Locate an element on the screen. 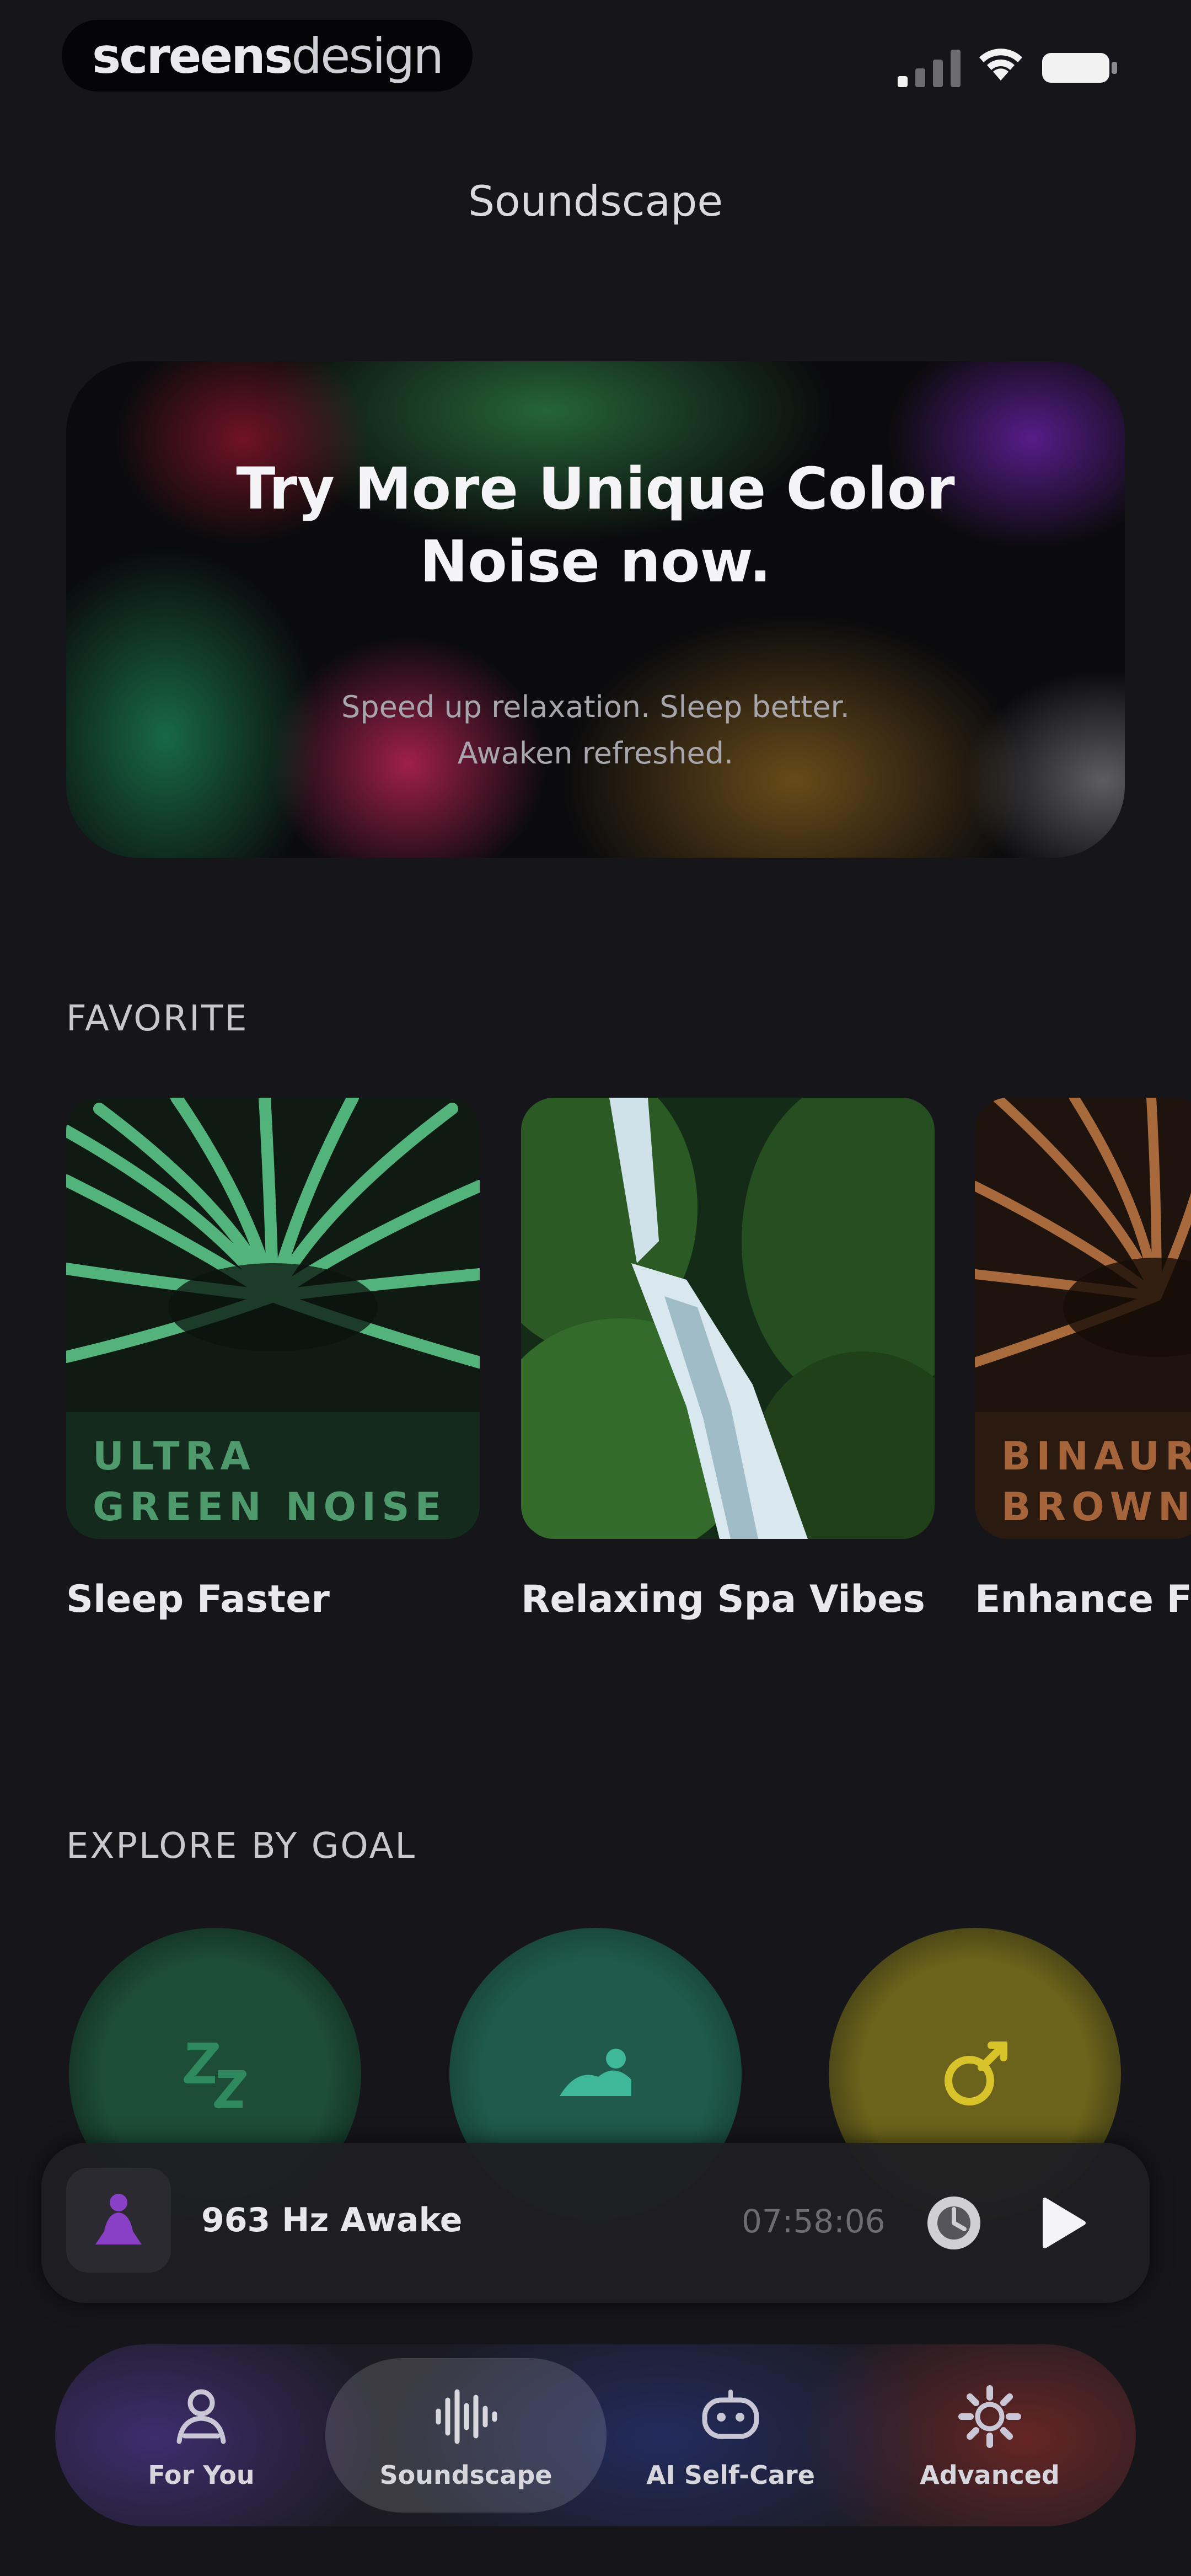 Image resolution: width=1191 pixels, height=2576 pixels. tab-advanced: Advanced is located at coordinates (989, 2435).